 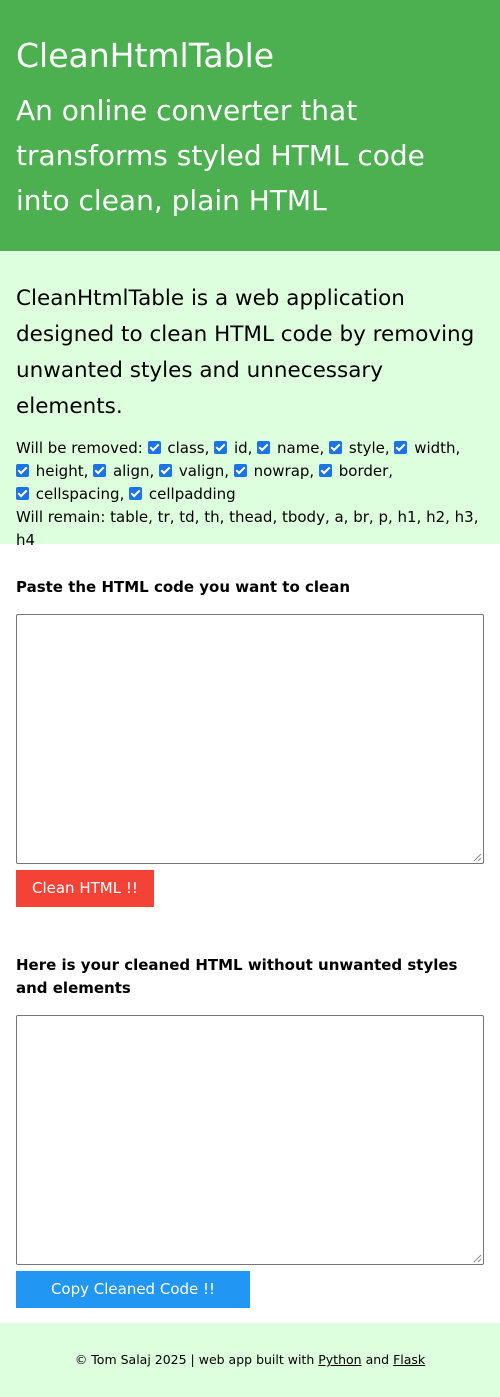 What do you see at coordinates (145, 55) in the screenshot?
I see `app-title: CleanHtmlTable` at bounding box center [145, 55].